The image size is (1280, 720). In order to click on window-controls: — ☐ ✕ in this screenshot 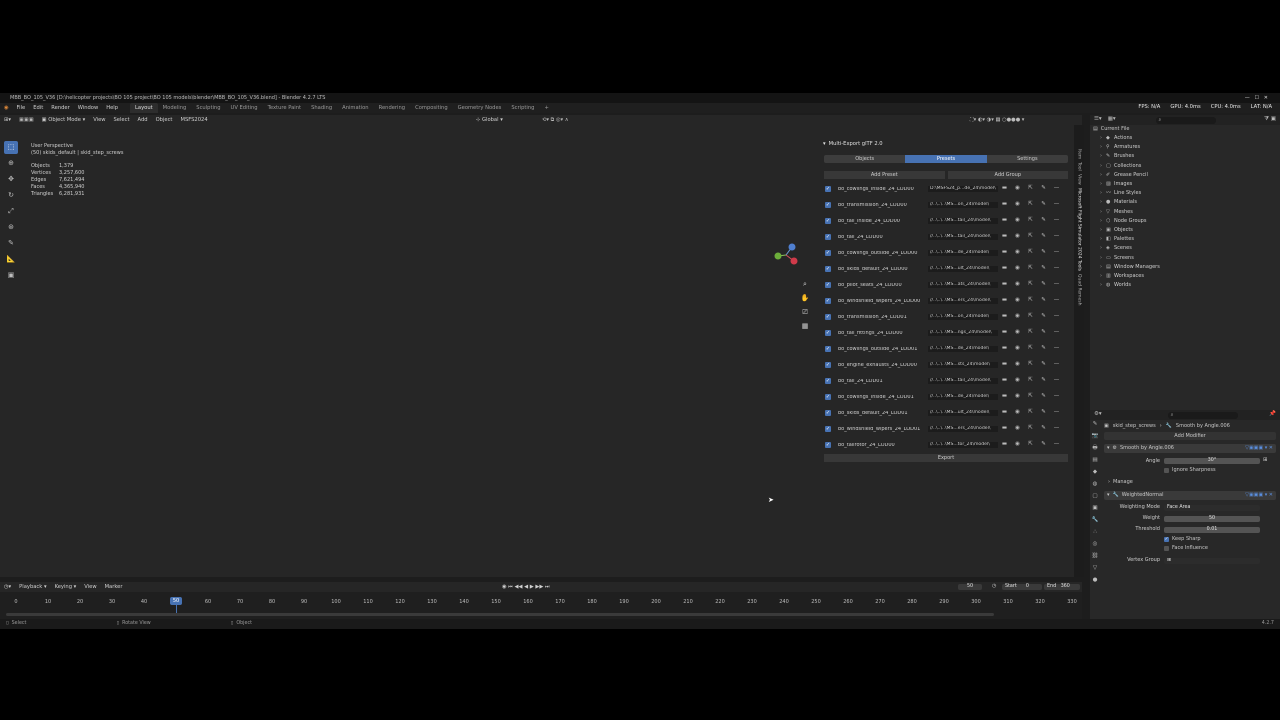, I will do `click(1256, 98)`.